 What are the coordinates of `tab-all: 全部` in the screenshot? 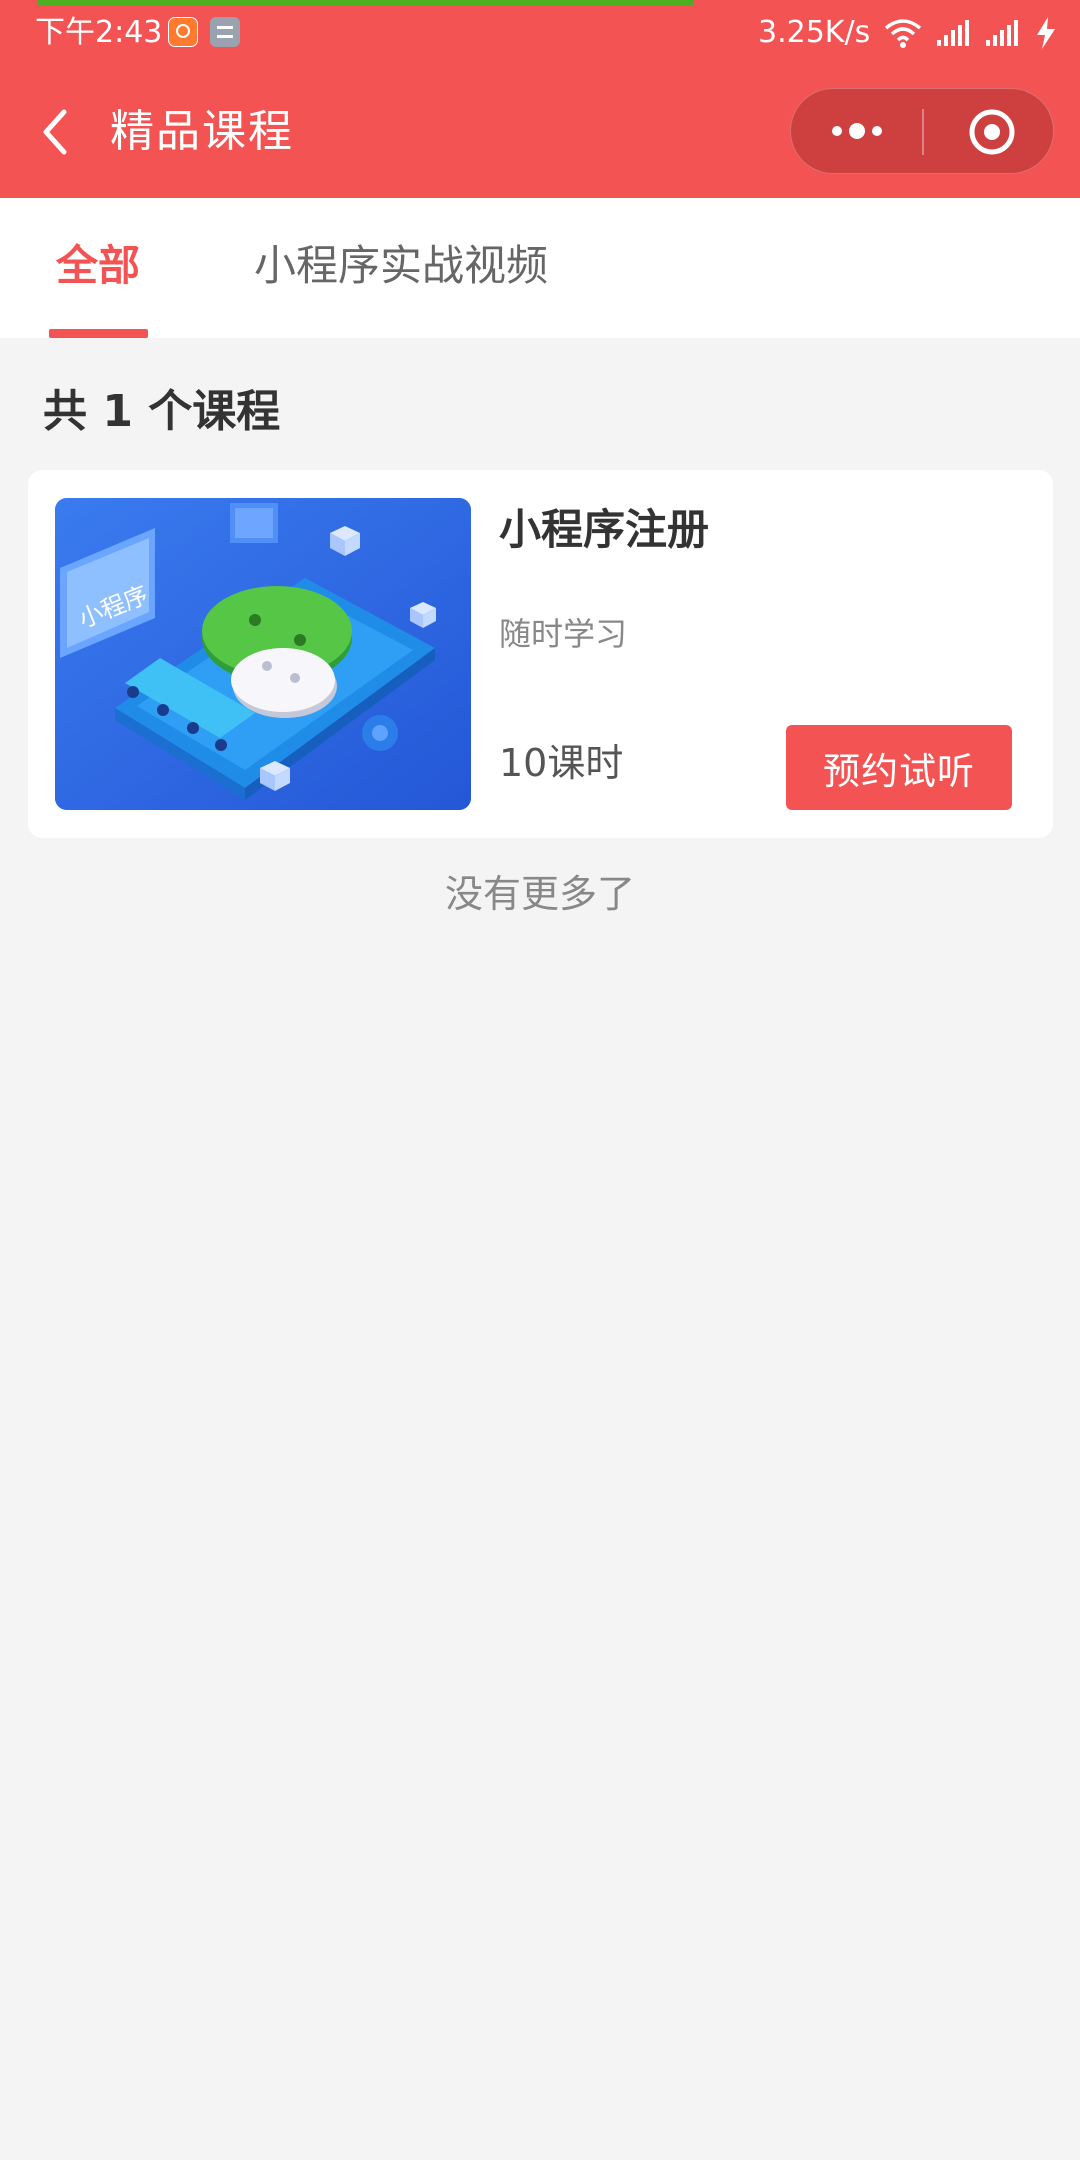 It's located at (98, 266).